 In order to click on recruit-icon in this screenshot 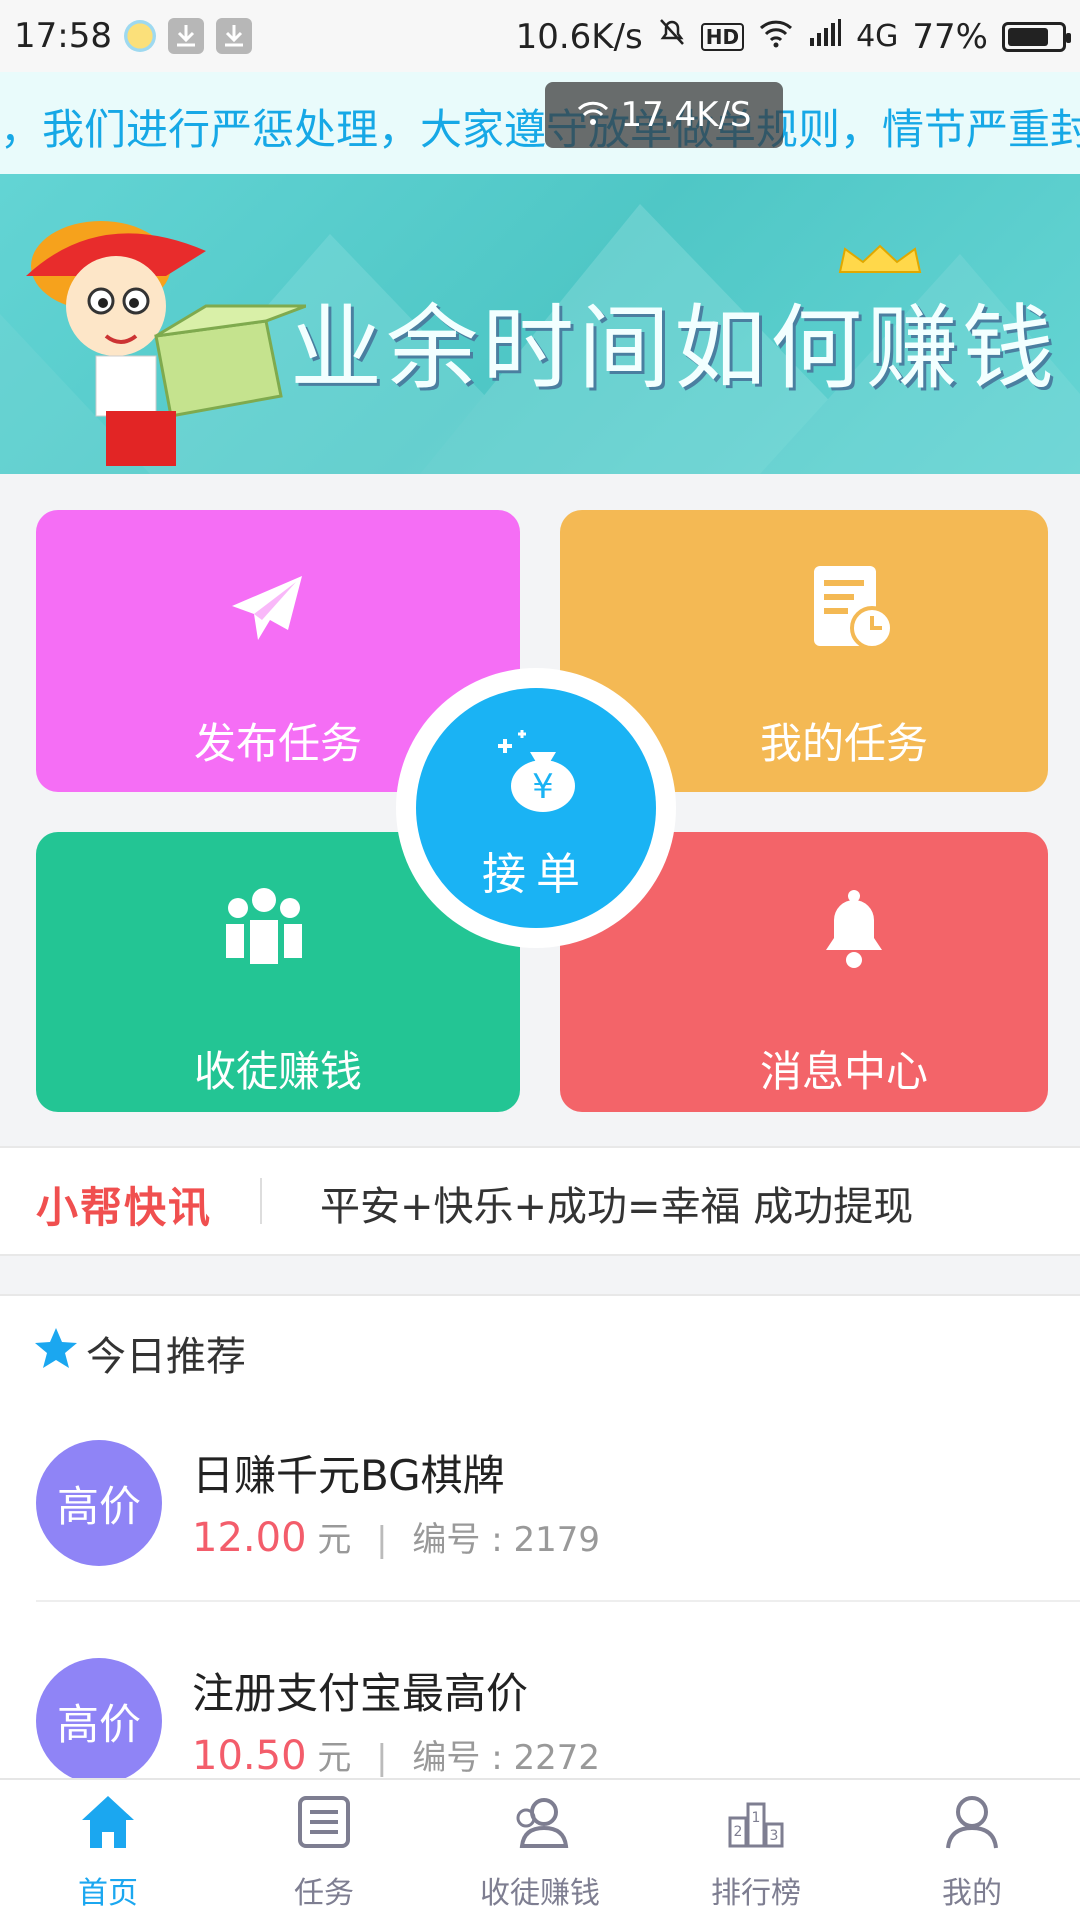, I will do `click(542, 1823)`.